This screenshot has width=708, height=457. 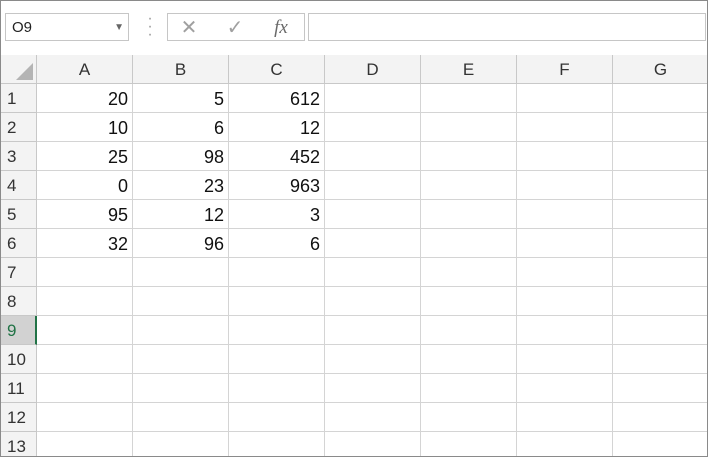 I want to click on cell-c13, so click(x=277, y=444).